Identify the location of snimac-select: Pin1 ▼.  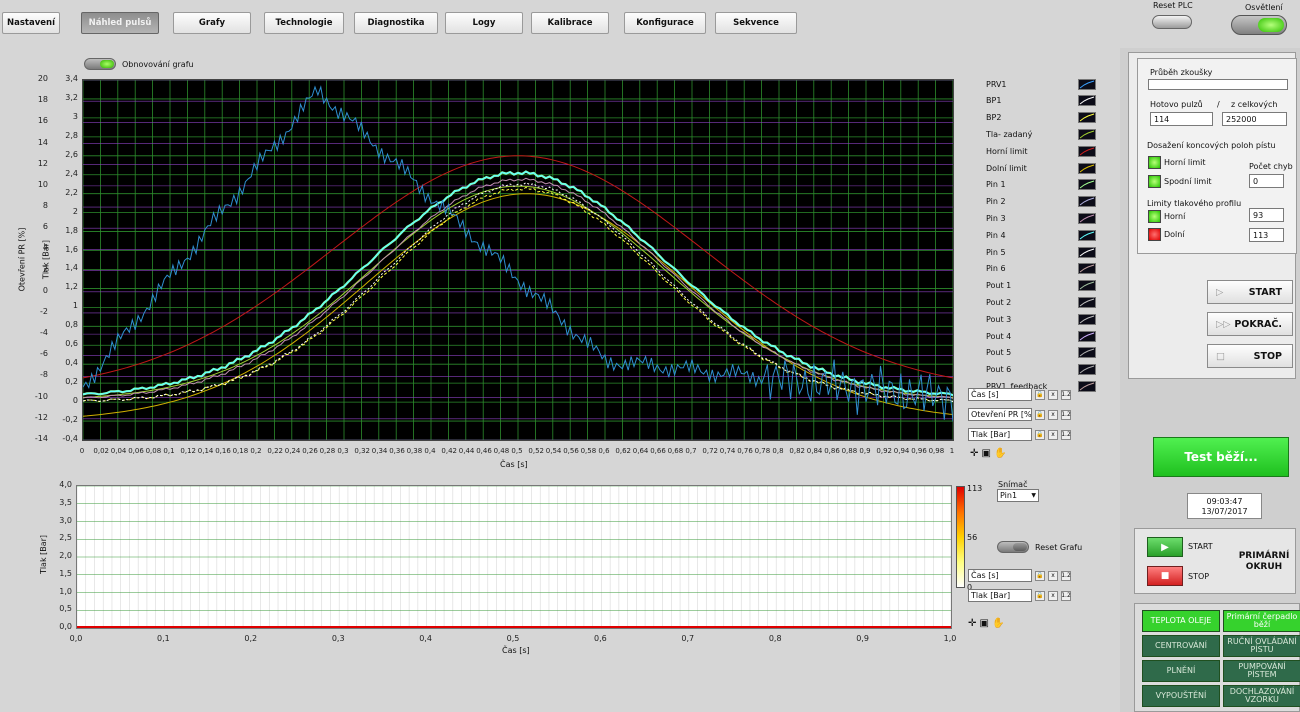
(1018, 495).